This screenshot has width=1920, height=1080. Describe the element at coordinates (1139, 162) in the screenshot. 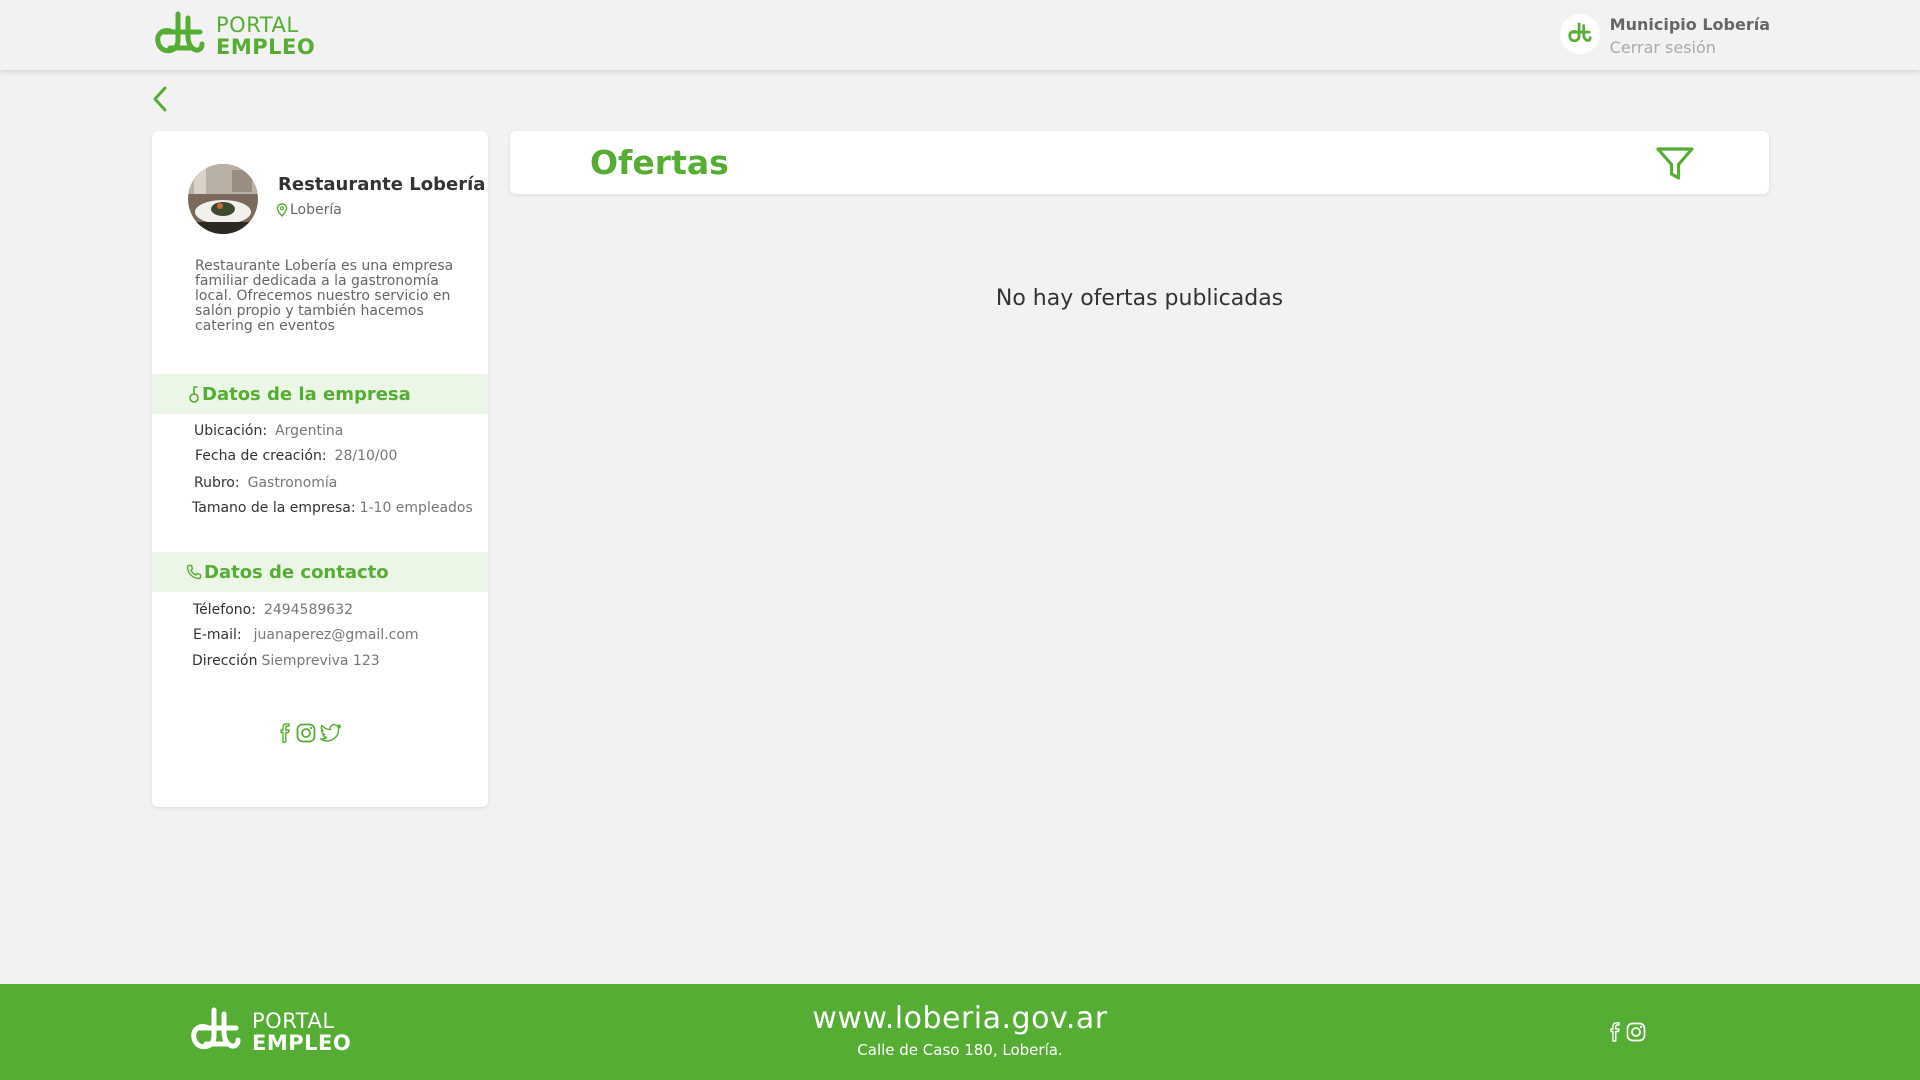

I see `offers-header: Ofertas` at that location.